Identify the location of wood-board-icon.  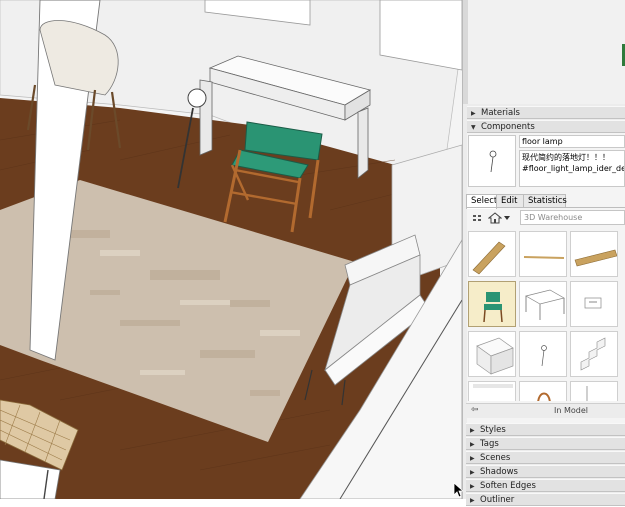
(595, 258).